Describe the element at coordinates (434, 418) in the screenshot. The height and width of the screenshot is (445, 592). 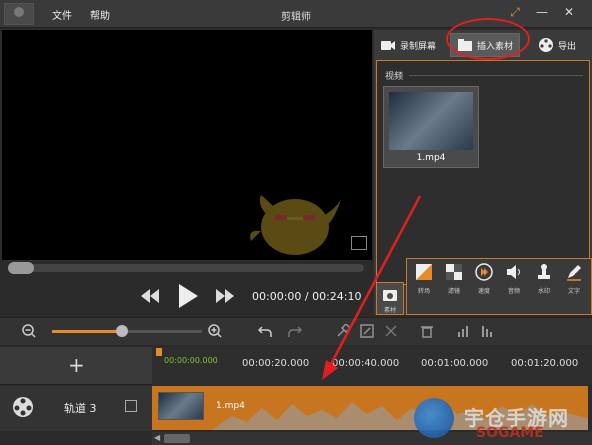
I see `watermark-logo` at that location.